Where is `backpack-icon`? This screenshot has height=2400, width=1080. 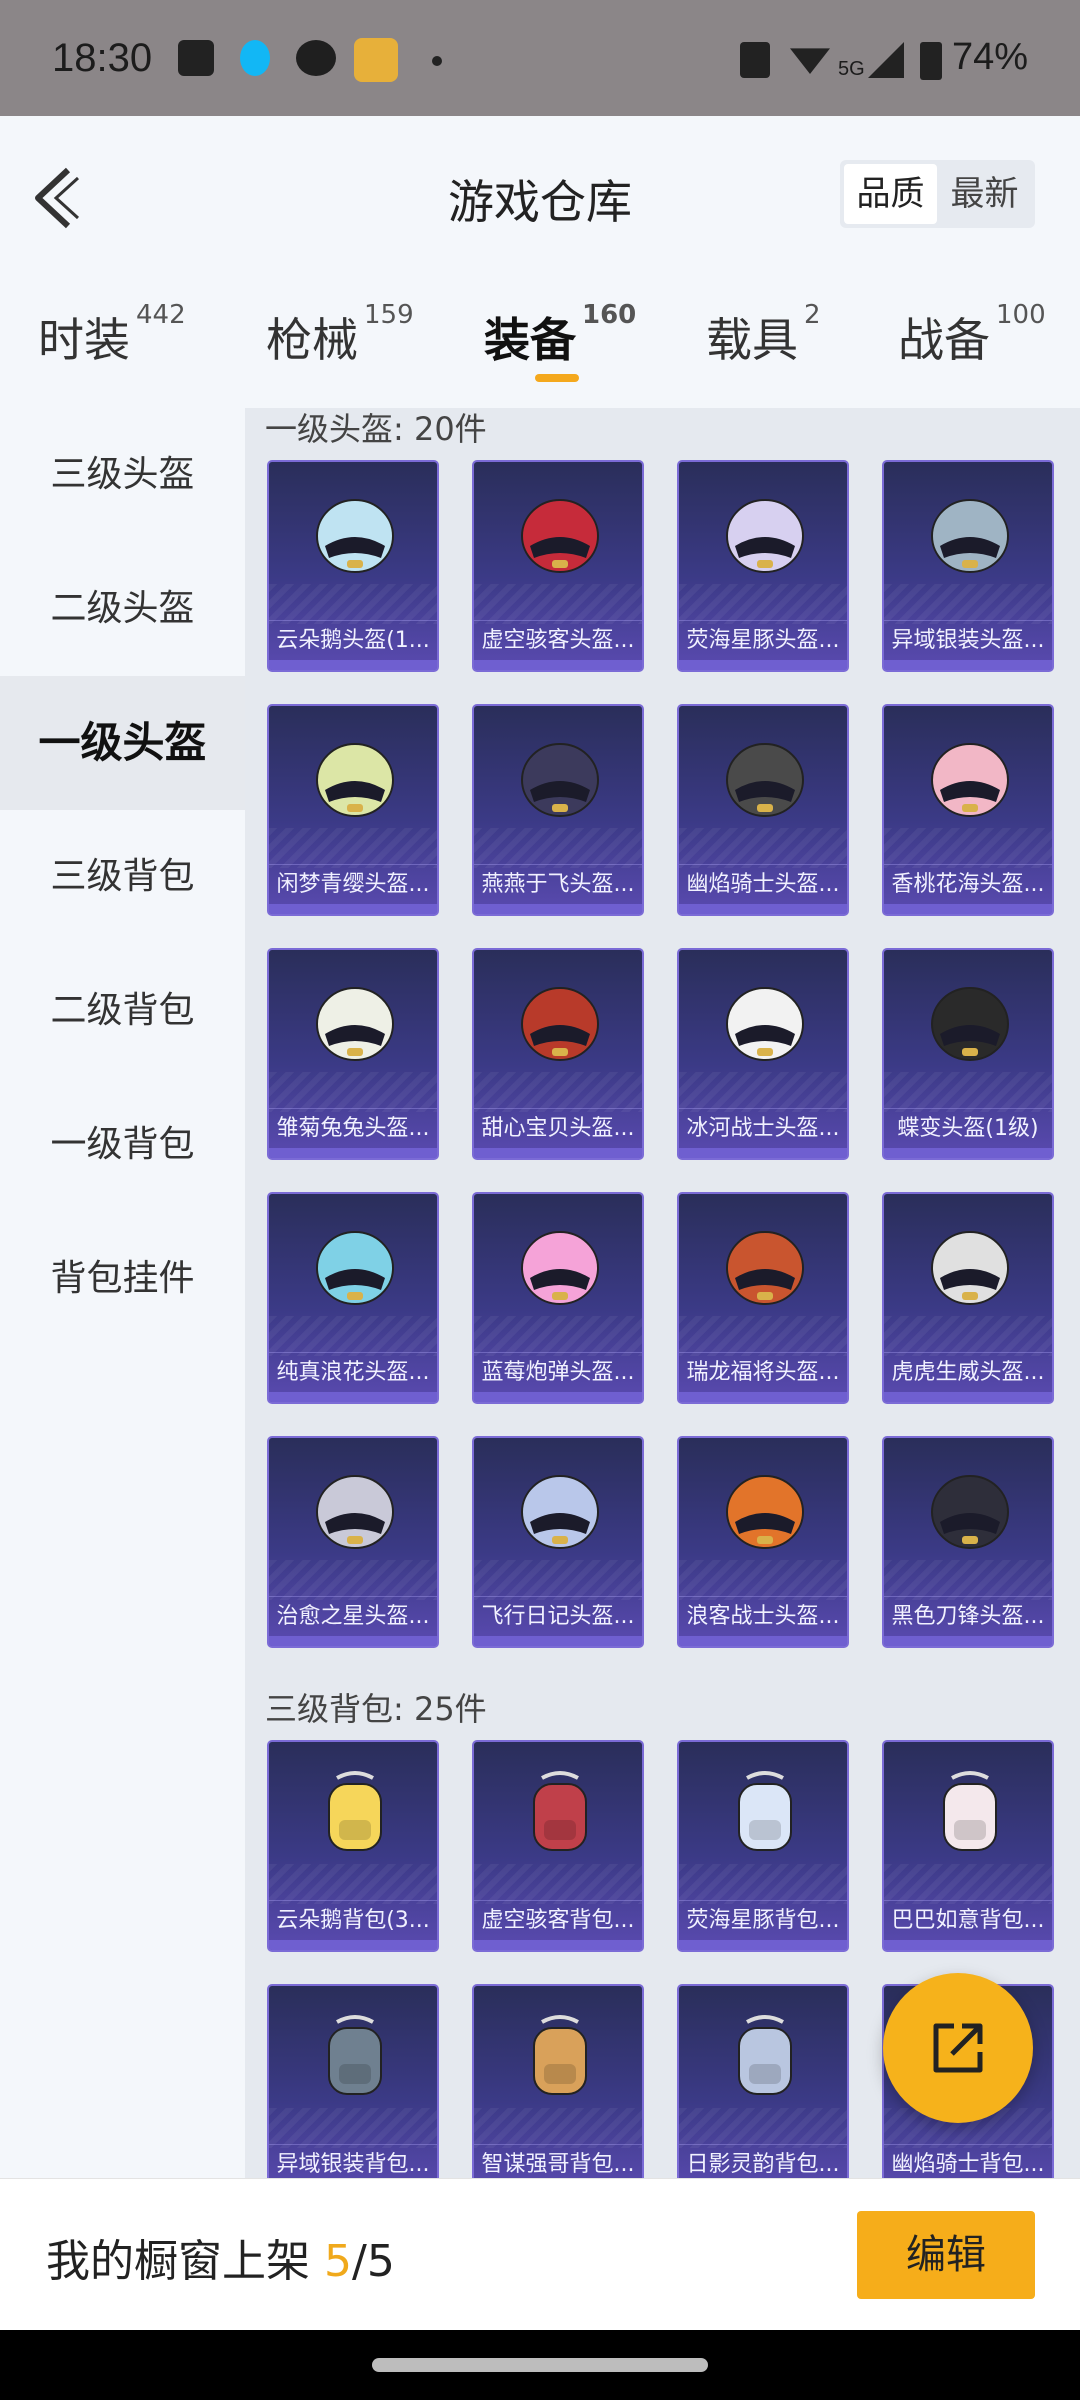
backpack-icon is located at coordinates (970, 1816).